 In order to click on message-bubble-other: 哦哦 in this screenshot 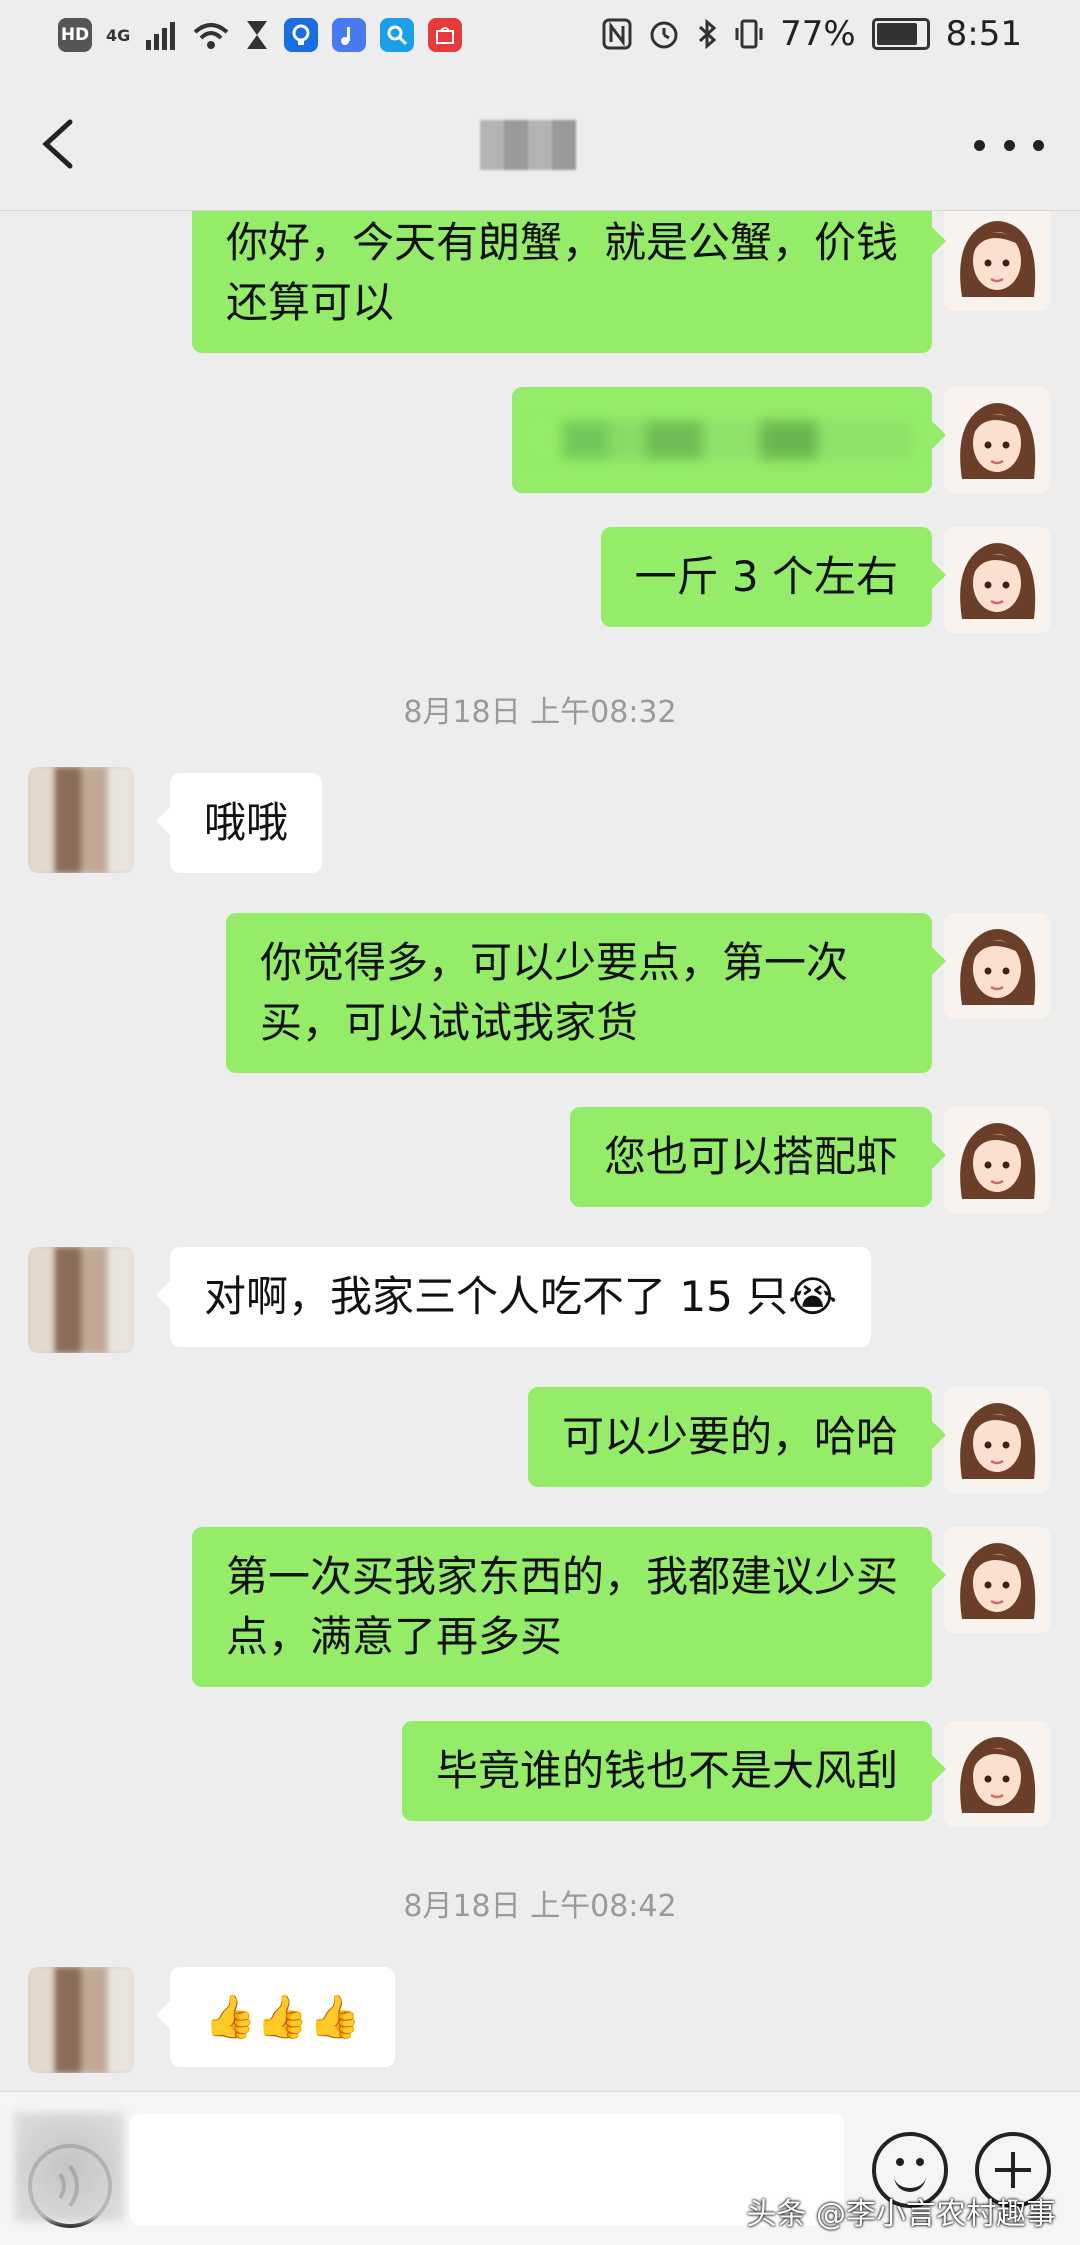, I will do `click(239, 823)`.